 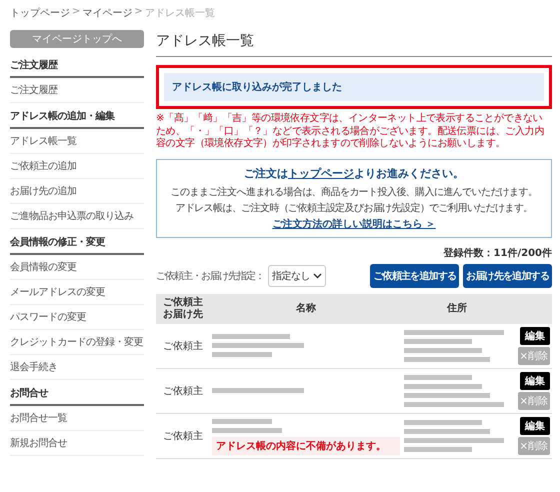 What do you see at coordinates (40, 13) in the screenshot?
I see `breadcrumb-link: トップページ` at bounding box center [40, 13].